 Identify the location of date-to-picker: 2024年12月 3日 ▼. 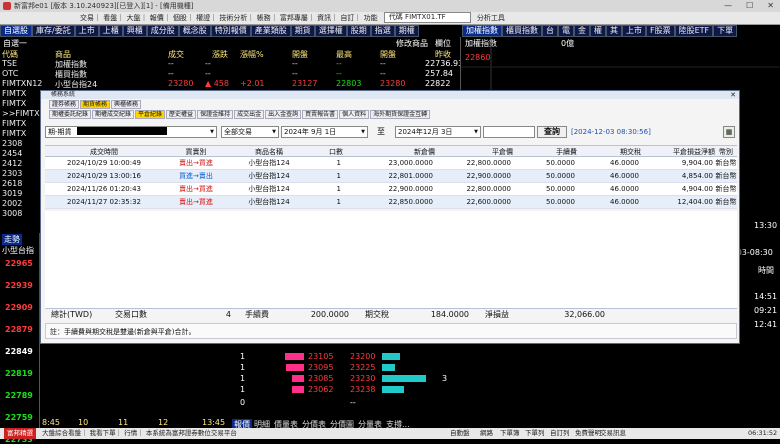
(438, 132).